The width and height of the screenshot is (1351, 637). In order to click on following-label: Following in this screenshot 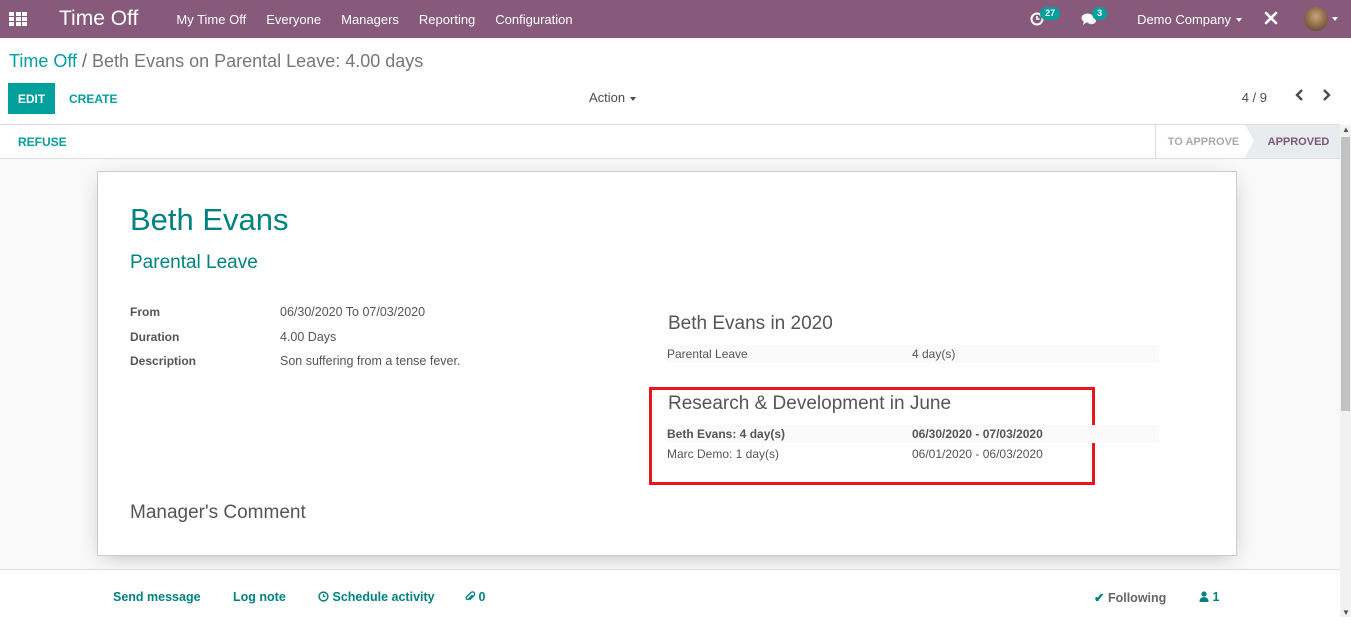, I will do `click(1137, 598)`.